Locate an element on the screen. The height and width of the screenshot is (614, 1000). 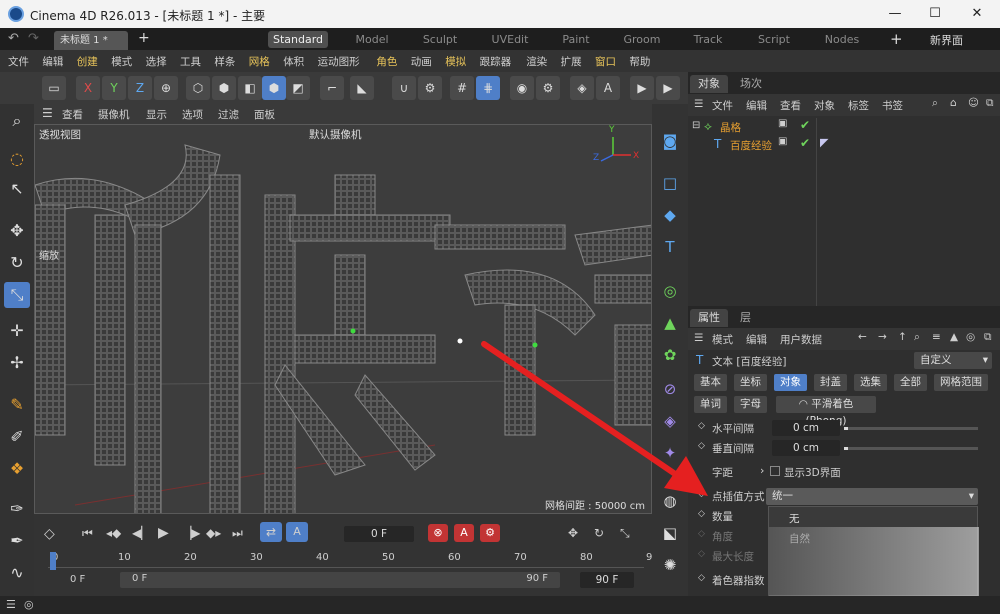
list-item: T 百度经验 ▣ ✔ ◤ is located at coordinates (844, 145).